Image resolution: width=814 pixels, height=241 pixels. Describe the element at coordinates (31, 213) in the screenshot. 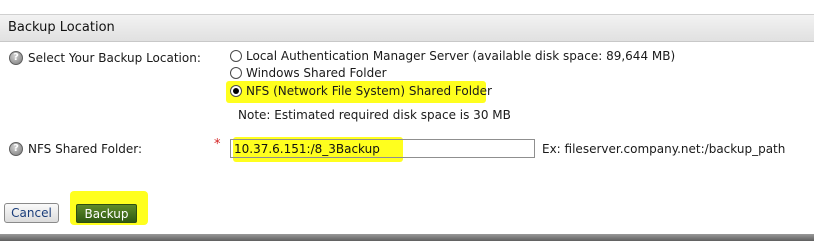

I see `cancel-button: Cancel` at that location.